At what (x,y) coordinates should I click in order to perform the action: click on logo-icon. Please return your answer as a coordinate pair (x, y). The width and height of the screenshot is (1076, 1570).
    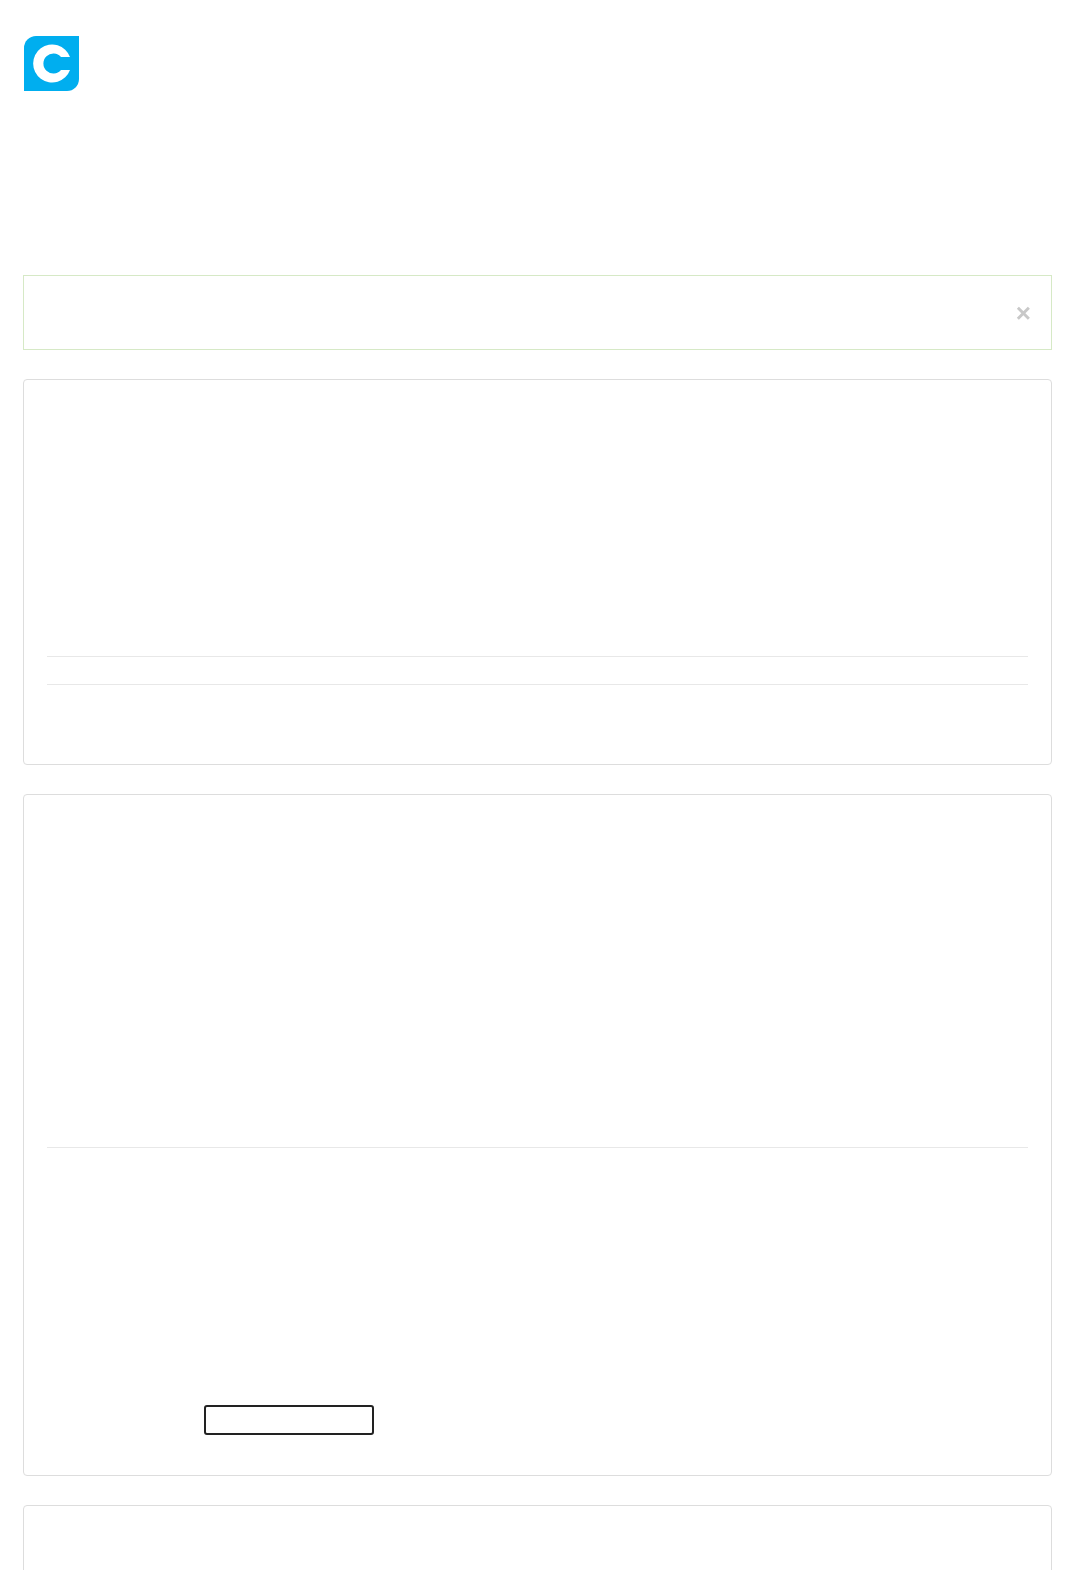
    Looking at the image, I should click on (51, 63).